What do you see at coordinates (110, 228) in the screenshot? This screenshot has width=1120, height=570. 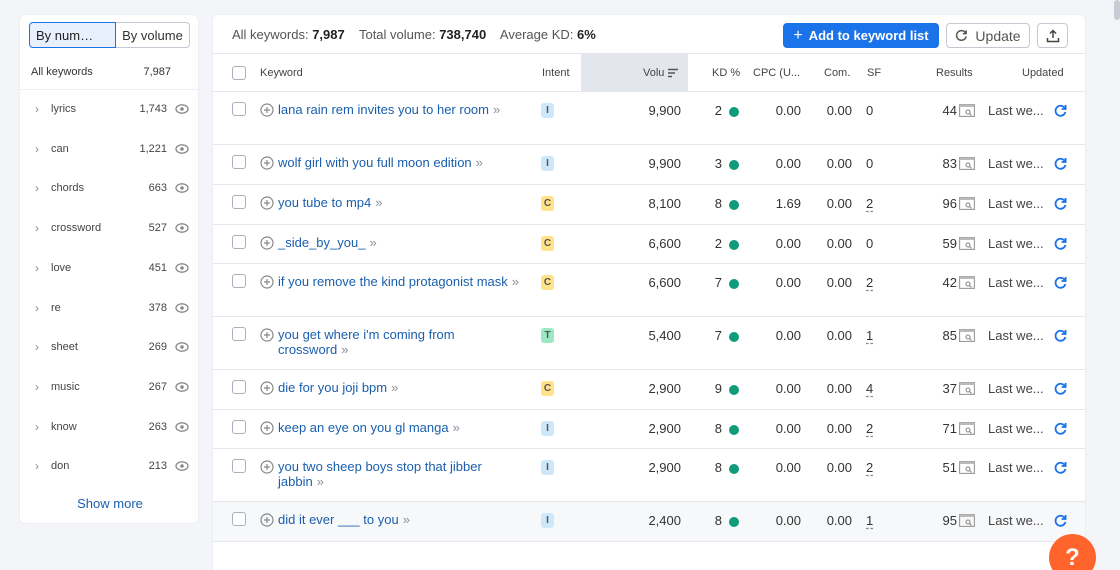 I see `keyword-group-item: › crossword 527` at bounding box center [110, 228].